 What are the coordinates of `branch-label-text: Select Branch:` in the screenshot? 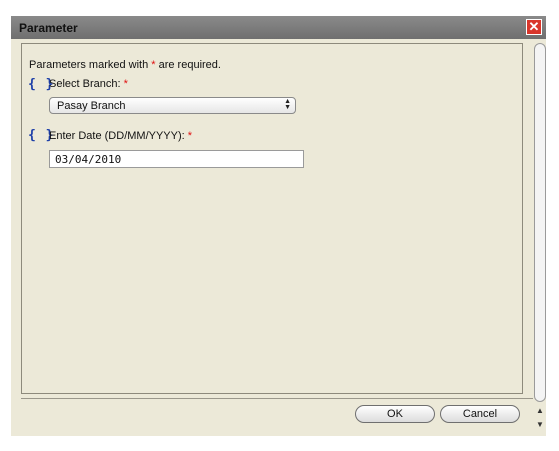 It's located at (85, 84).